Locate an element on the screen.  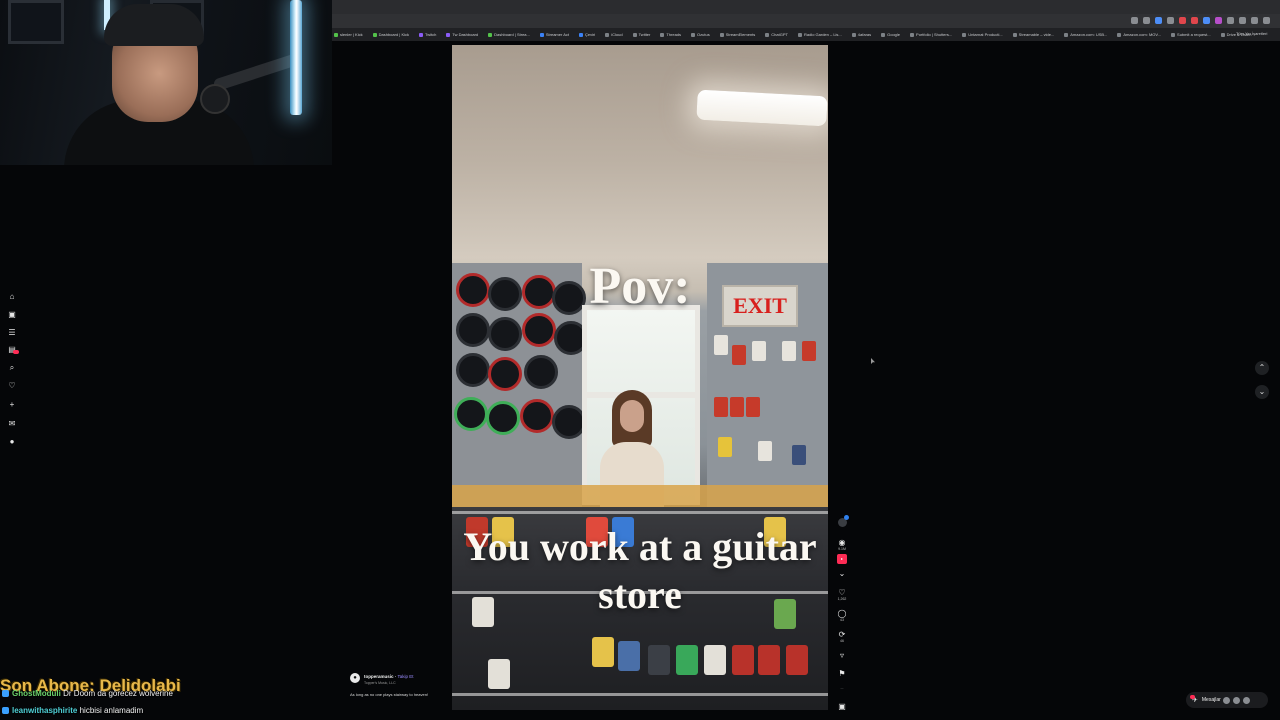
streamer-cap is located at coordinates (154, 25).